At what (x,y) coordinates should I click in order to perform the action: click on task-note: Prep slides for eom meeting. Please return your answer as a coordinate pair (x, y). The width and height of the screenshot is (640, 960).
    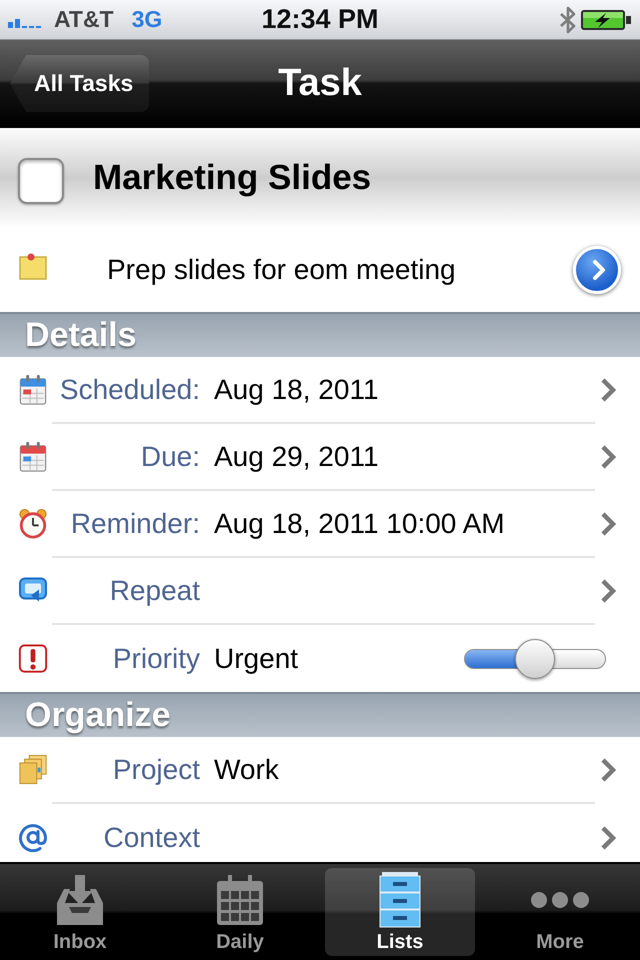
    Looking at the image, I should click on (281, 270).